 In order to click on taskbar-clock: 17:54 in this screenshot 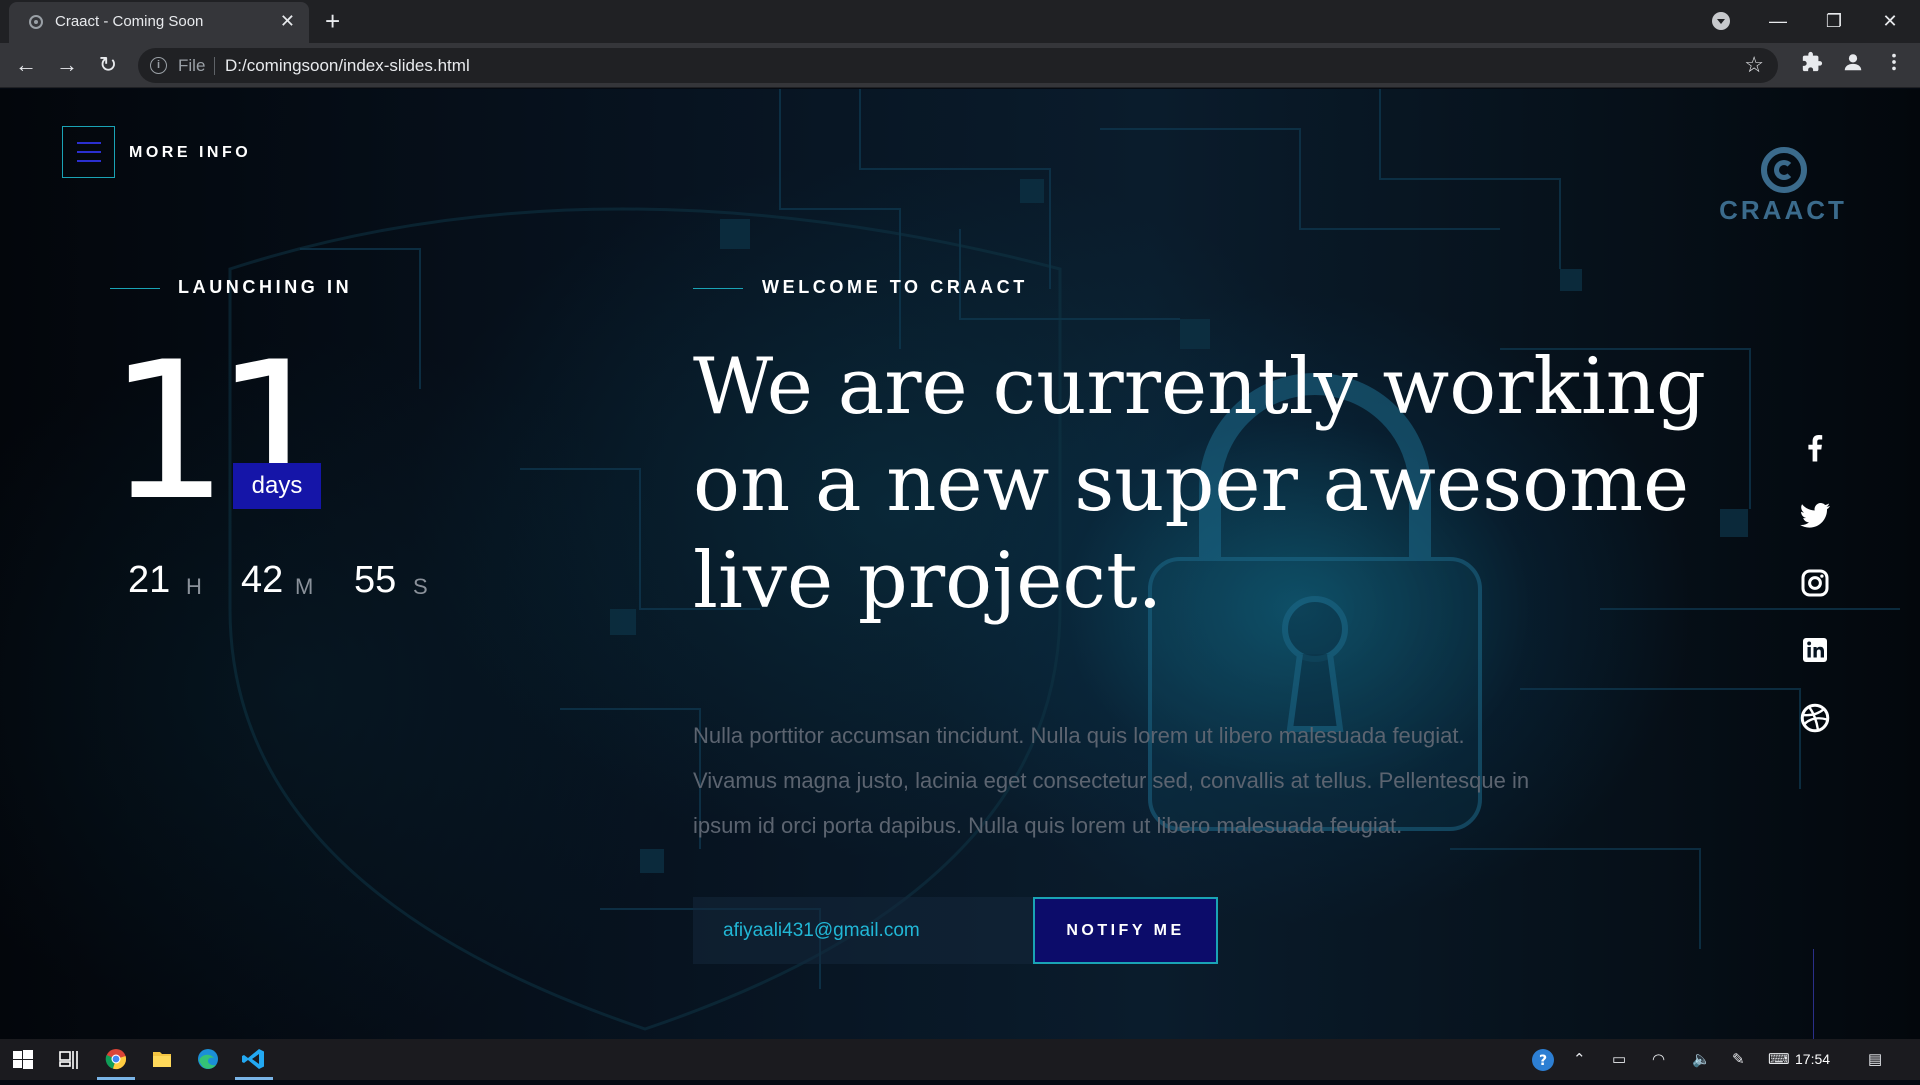, I will do `click(1812, 1059)`.